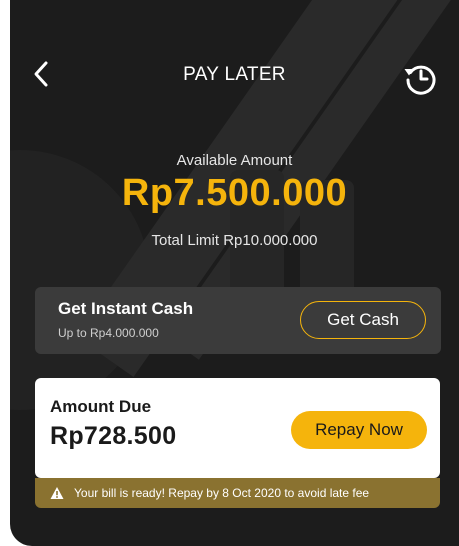 Image resolution: width=459 pixels, height=546 pixels. What do you see at coordinates (234, 193) in the screenshot?
I see `available-amount-value: Rp7.500.000` at bounding box center [234, 193].